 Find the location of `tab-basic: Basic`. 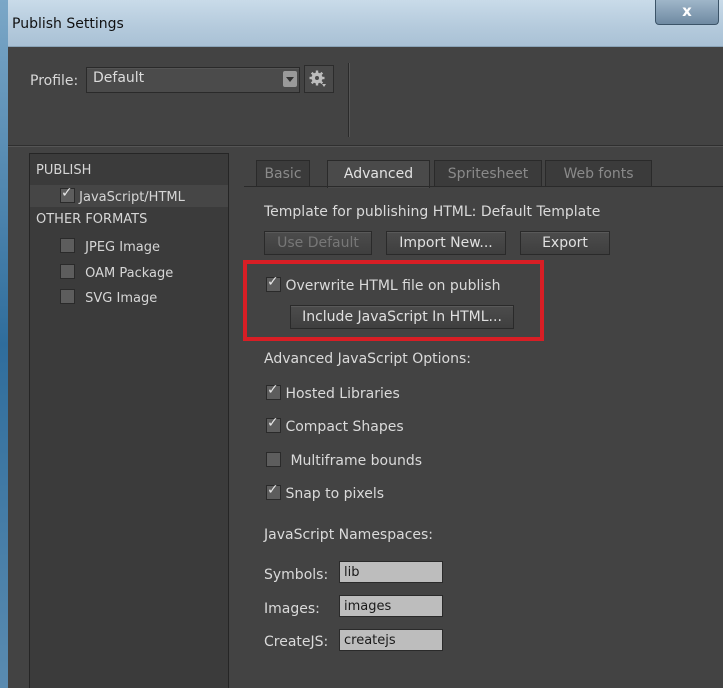

tab-basic: Basic is located at coordinates (283, 173).